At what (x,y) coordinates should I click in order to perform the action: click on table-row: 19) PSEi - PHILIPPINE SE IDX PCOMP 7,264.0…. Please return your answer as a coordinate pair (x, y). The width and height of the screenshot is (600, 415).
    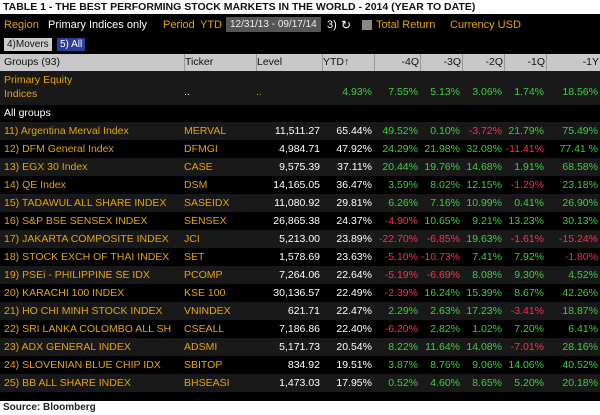
    Looking at the image, I should click on (300, 275).